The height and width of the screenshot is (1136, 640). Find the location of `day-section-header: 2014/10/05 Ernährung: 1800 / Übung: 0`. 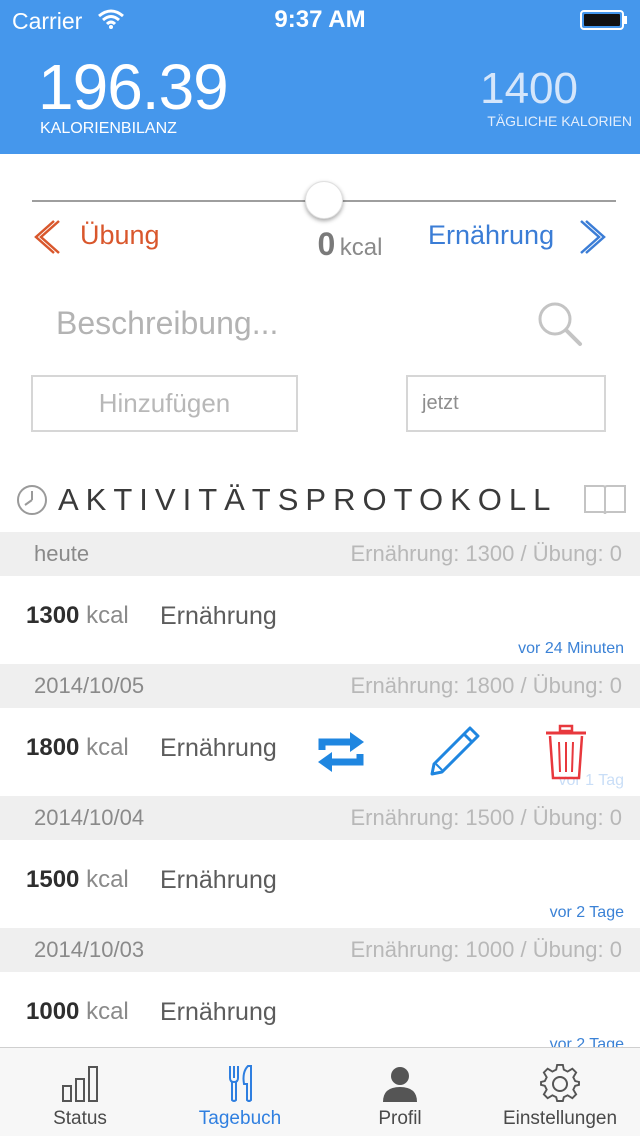

day-section-header: 2014/10/05 Ernährung: 1800 / Übung: 0 is located at coordinates (320, 686).